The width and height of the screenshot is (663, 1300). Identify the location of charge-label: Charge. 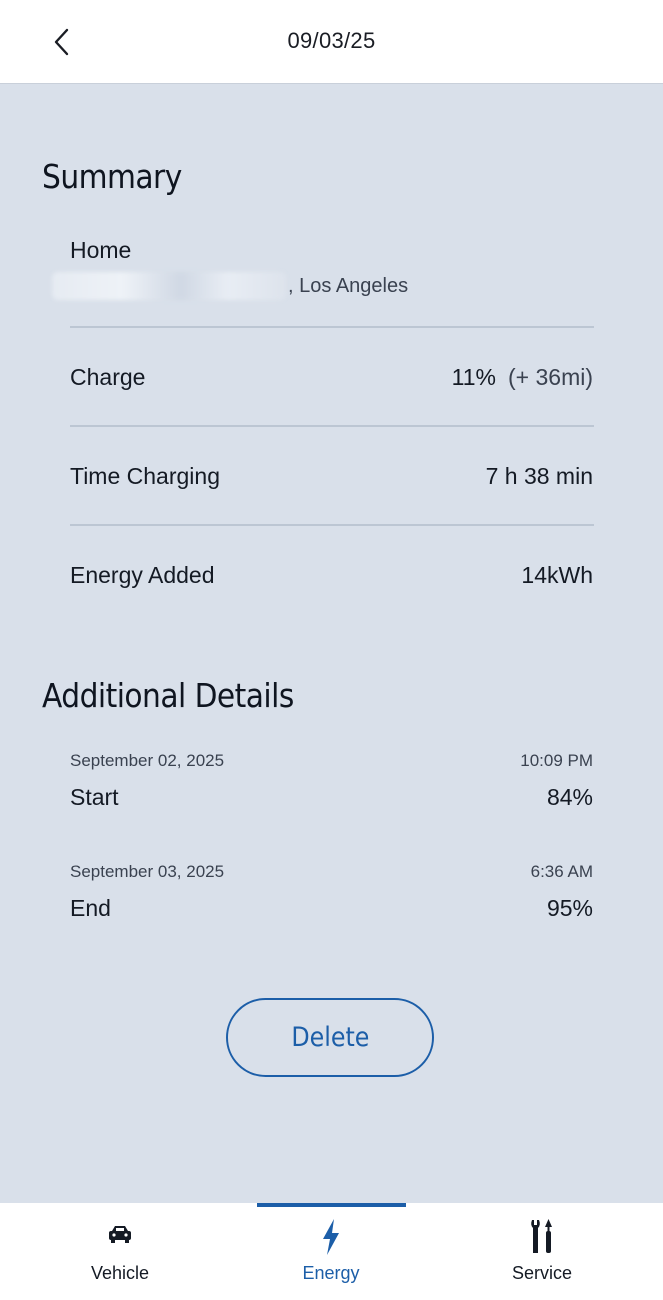
(108, 377).